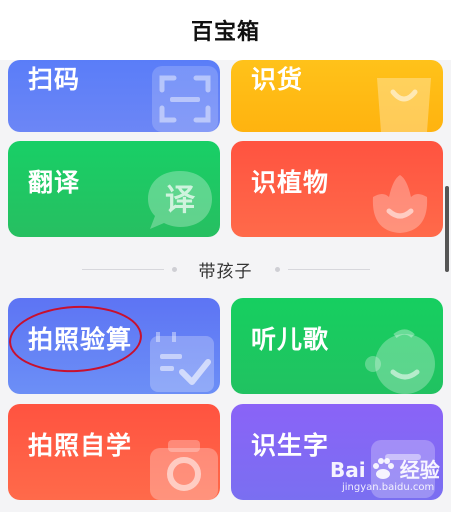 This screenshot has width=451, height=512. I want to click on tool-card-label: 翻译, so click(54, 182).